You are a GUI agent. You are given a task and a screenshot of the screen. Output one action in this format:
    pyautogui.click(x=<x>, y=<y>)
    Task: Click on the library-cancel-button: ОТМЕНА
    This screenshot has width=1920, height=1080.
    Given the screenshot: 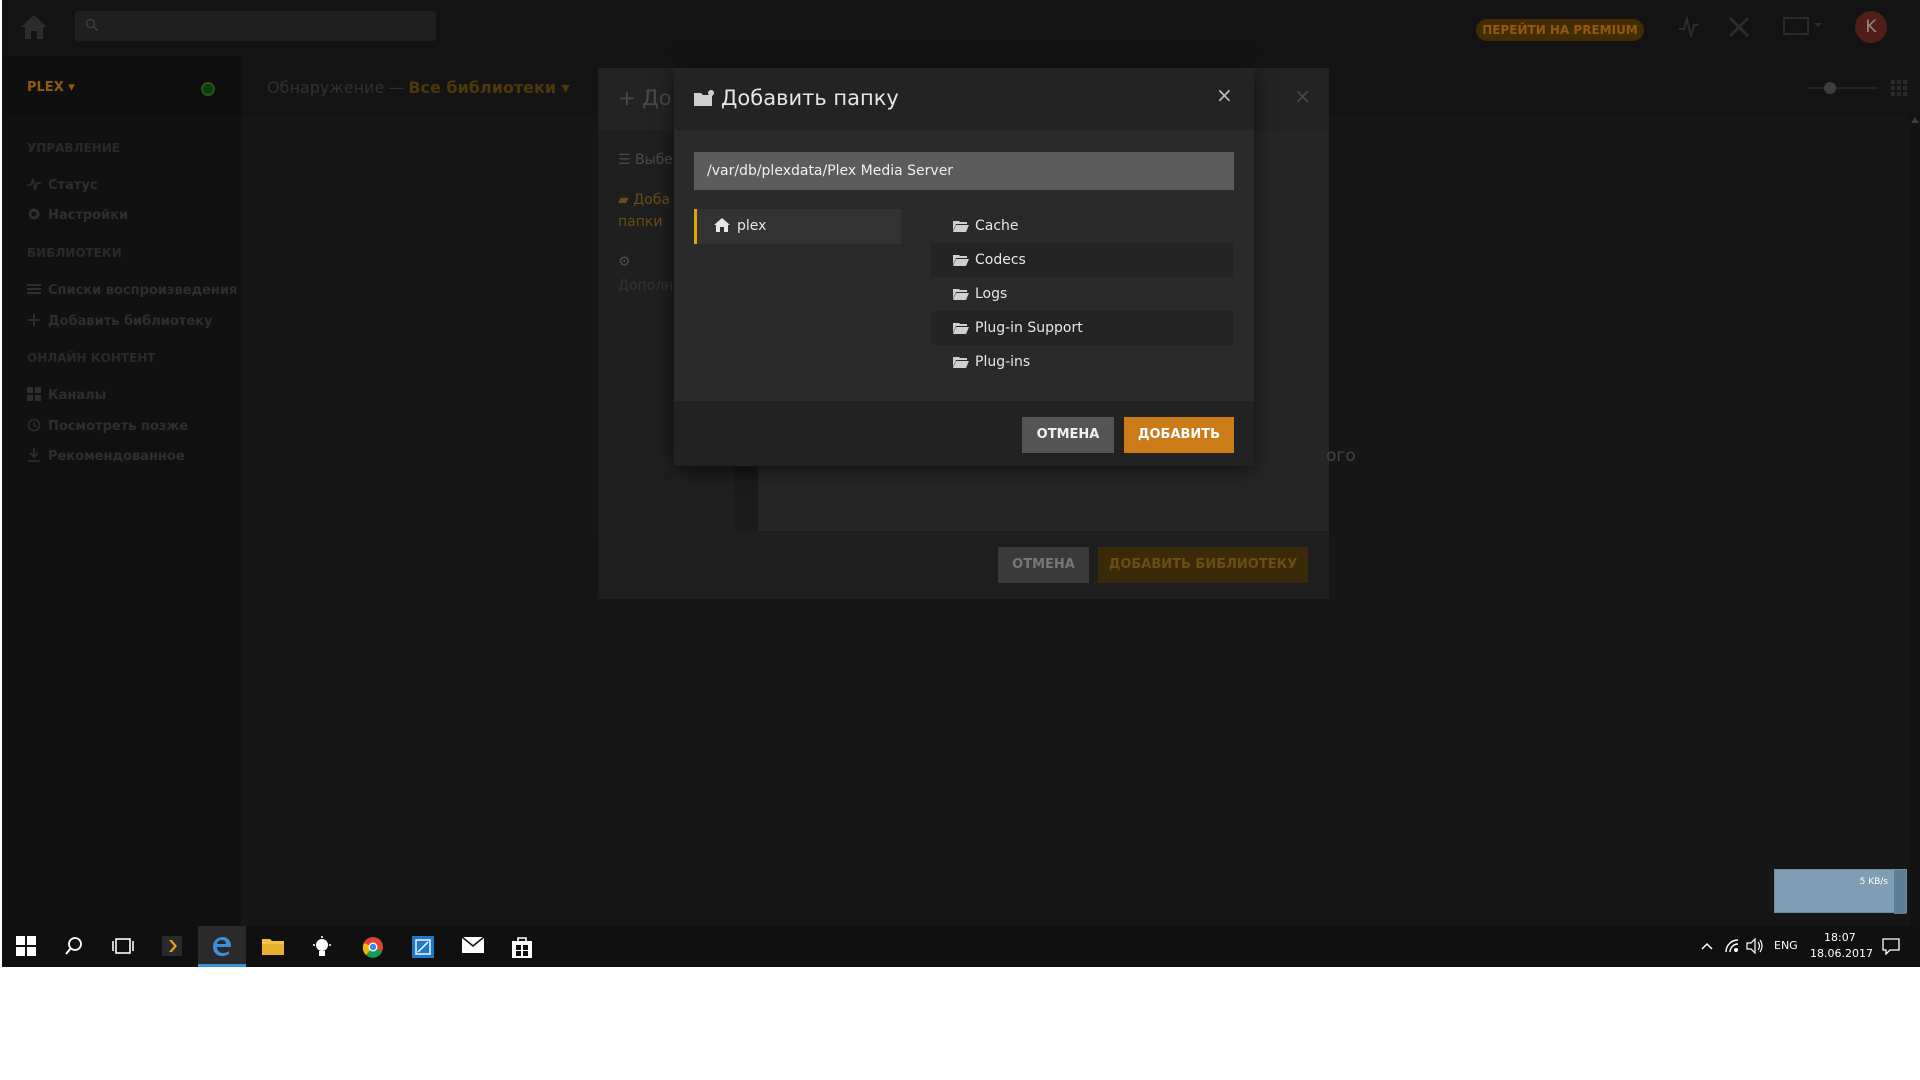 What is the action you would take?
    pyautogui.click(x=1043, y=565)
    